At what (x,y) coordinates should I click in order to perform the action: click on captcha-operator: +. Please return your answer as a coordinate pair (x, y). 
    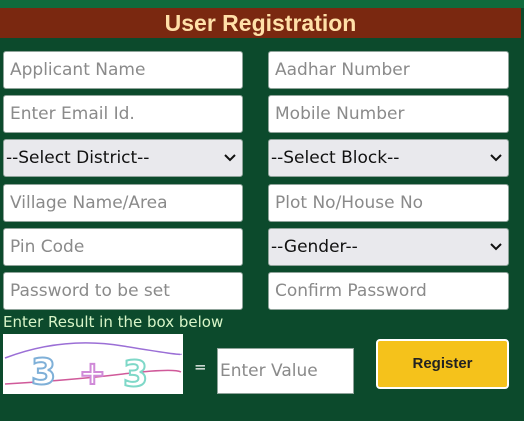
    Looking at the image, I should click on (92, 373).